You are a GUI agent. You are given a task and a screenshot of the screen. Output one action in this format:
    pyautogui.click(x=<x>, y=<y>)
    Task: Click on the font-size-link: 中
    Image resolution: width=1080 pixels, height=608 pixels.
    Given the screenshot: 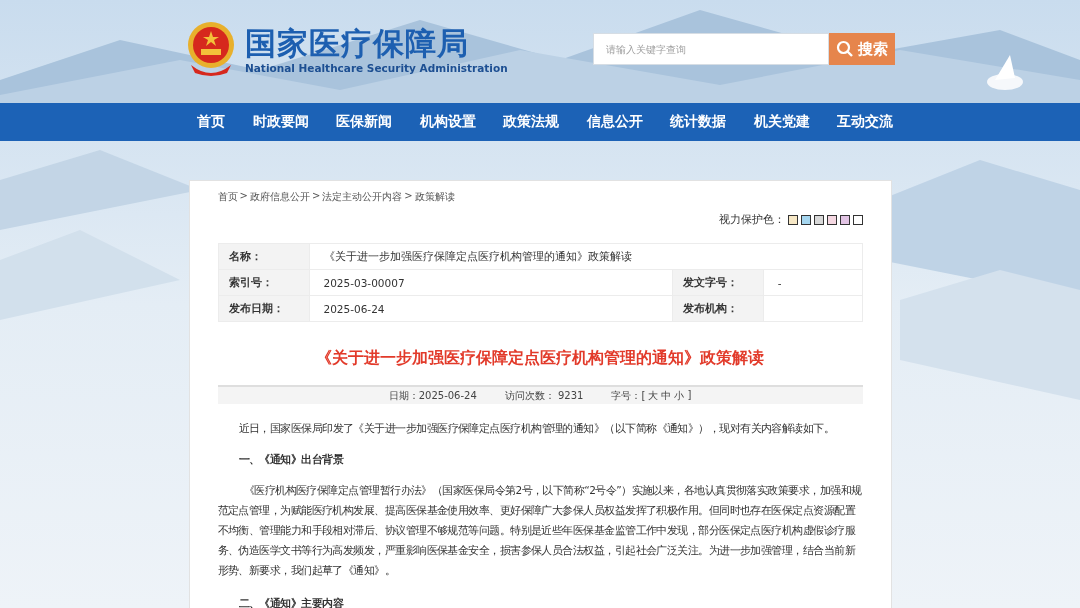 What is the action you would take?
    pyautogui.click(x=666, y=395)
    